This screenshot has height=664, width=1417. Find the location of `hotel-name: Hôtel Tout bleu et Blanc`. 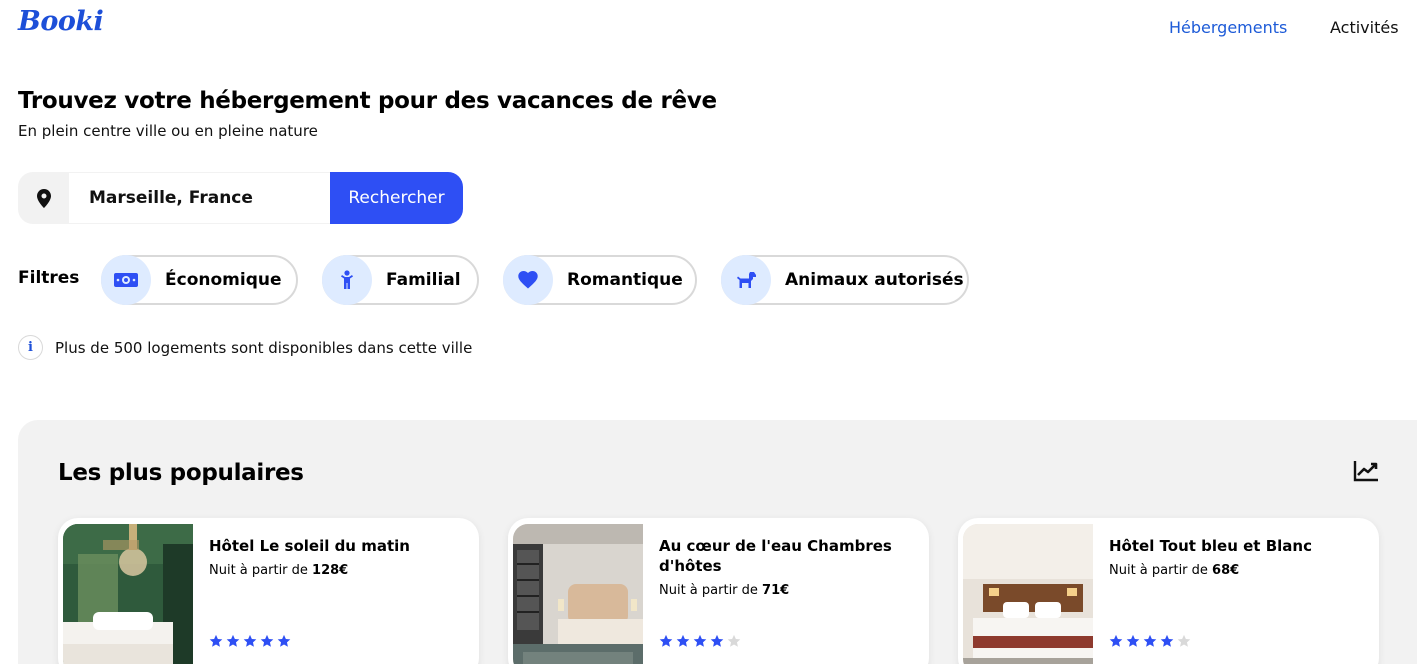

hotel-name: Hôtel Tout bleu et Blanc is located at coordinates (1210, 546).